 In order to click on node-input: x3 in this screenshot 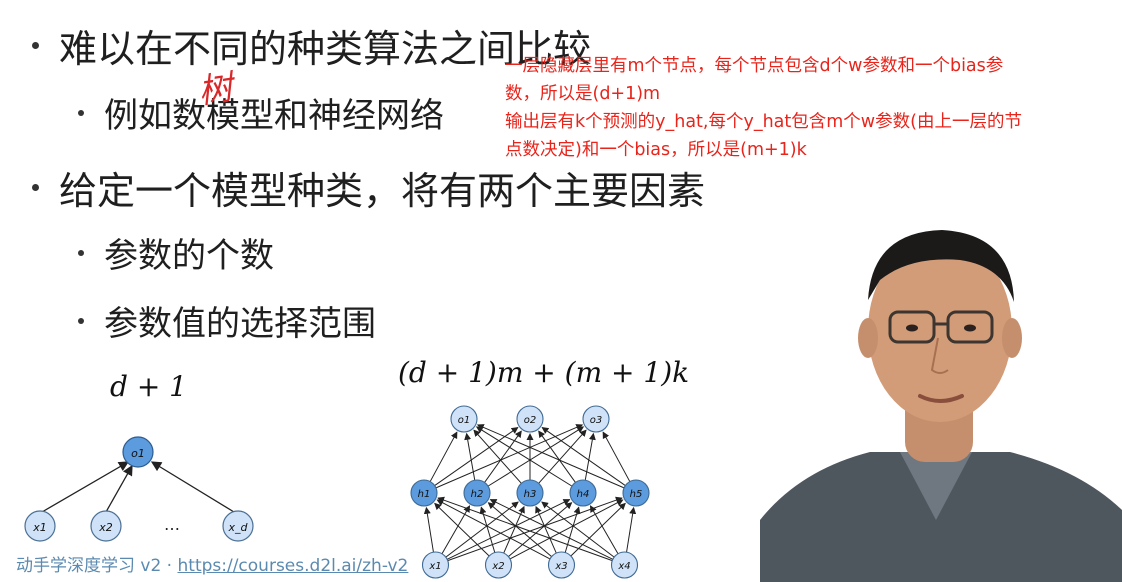, I will do `click(561, 565)`.